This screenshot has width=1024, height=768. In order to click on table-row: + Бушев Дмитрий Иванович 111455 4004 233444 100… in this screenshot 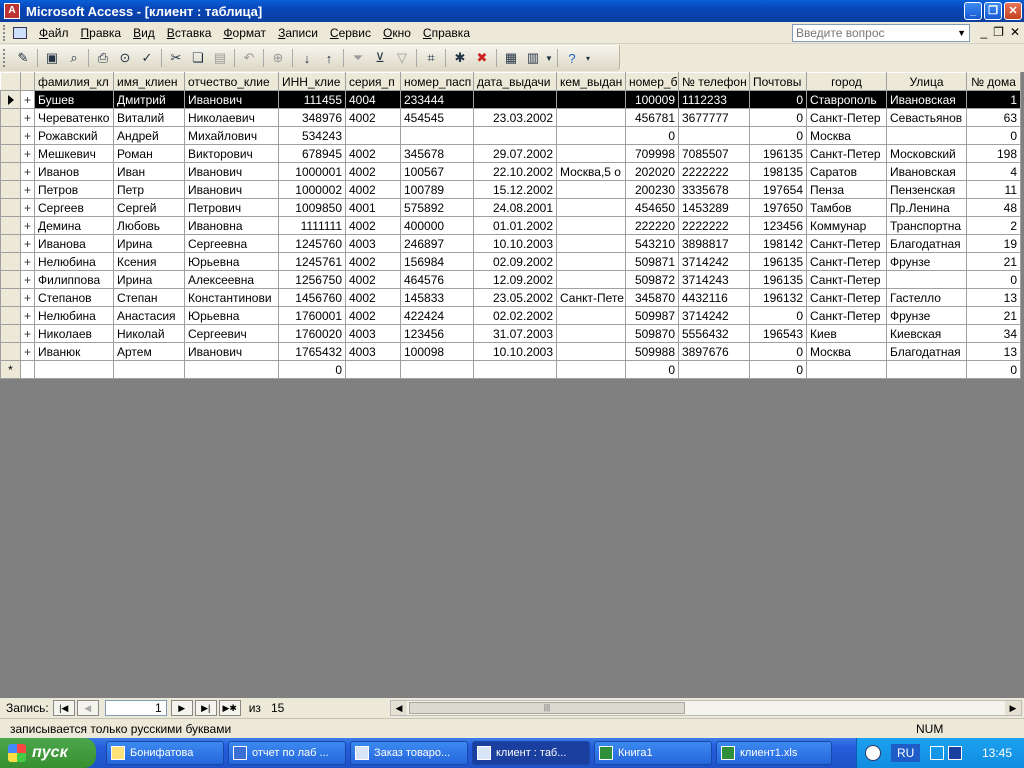, I will do `click(510, 99)`.